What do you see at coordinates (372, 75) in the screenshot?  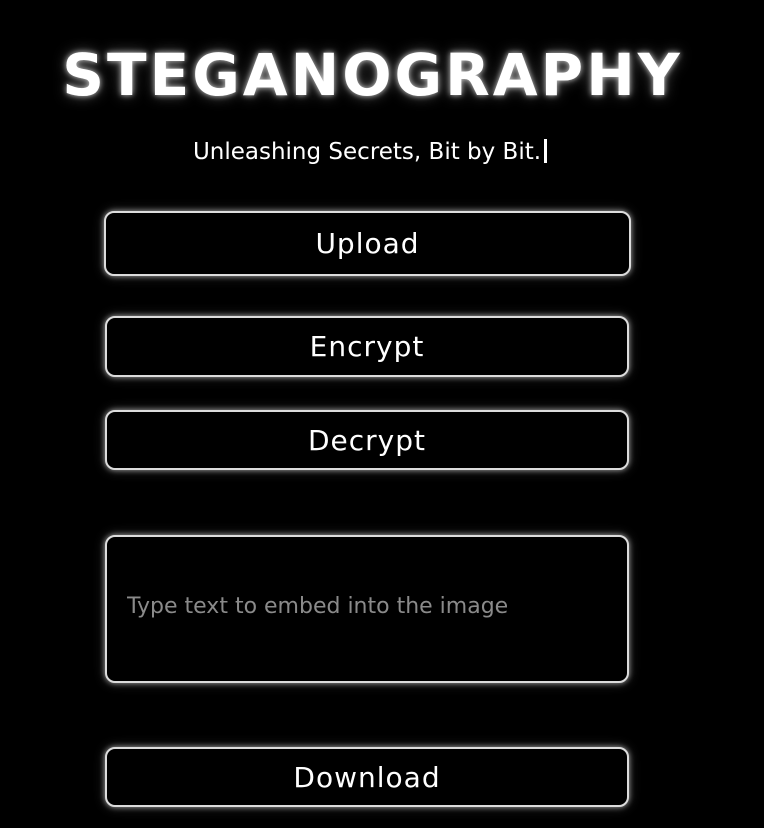 I see `page-title: STEGANOGRAPHY` at bounding box center [372, 75].